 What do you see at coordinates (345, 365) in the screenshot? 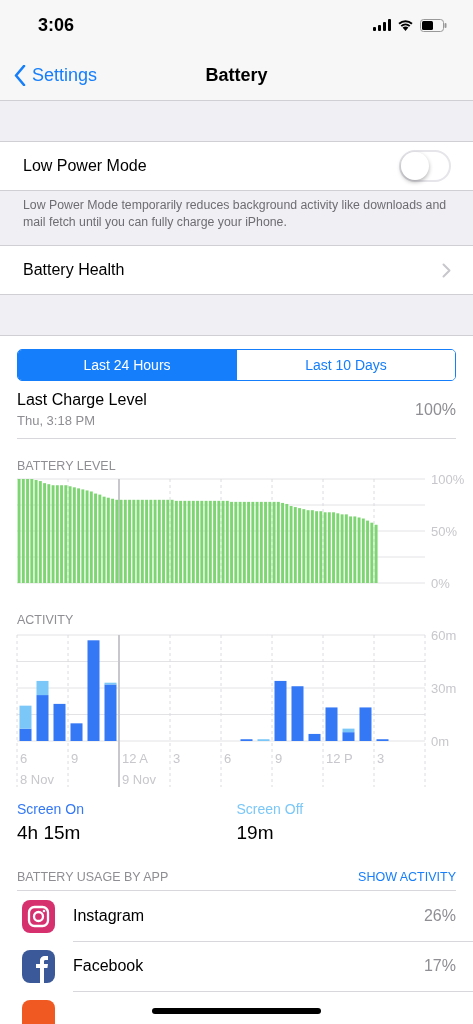
I see `segment-tab: Last 10 Days` at bounding box center [345, 365].